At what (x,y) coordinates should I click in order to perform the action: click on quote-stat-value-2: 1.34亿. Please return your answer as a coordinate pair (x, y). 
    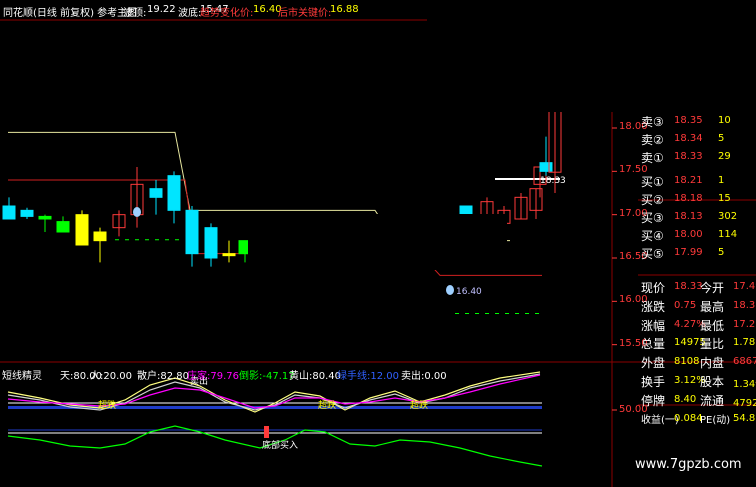
    Looking at the image, I should click on (744, 384).